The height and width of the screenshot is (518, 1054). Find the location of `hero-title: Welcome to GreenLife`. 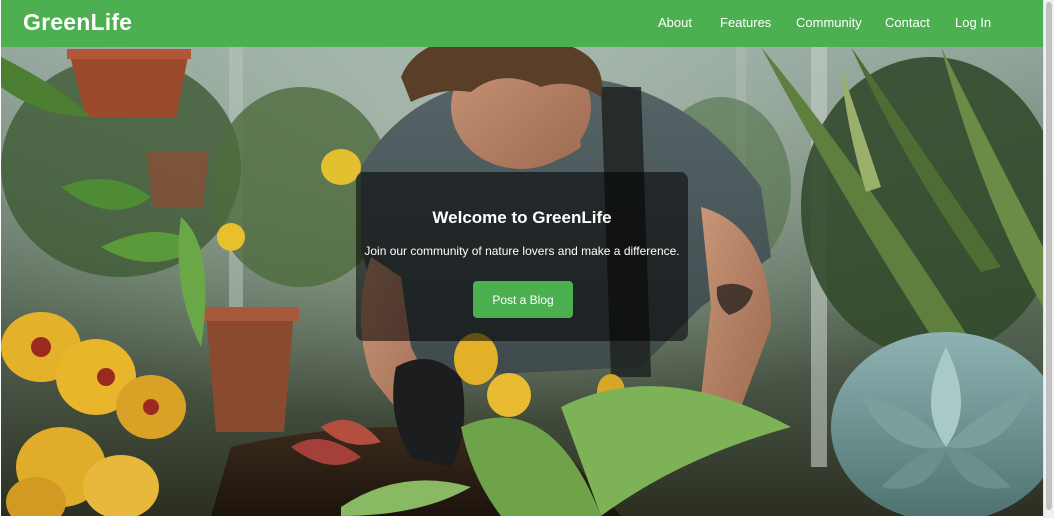

hero-title: Welcome to GreenLife is located at coordinates (522, 217).